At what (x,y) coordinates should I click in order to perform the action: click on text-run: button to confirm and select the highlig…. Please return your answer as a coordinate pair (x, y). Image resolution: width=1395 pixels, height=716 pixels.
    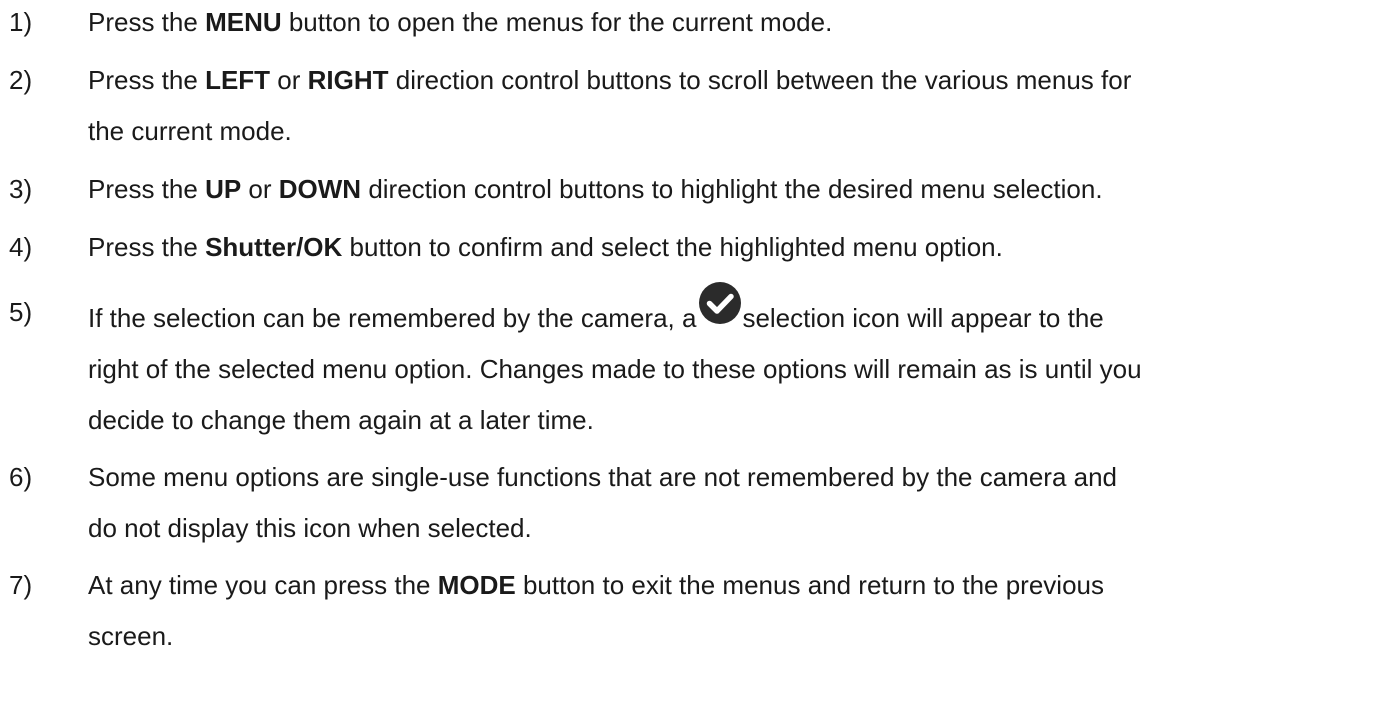
    Looking at the image, I should click on (672, 247).